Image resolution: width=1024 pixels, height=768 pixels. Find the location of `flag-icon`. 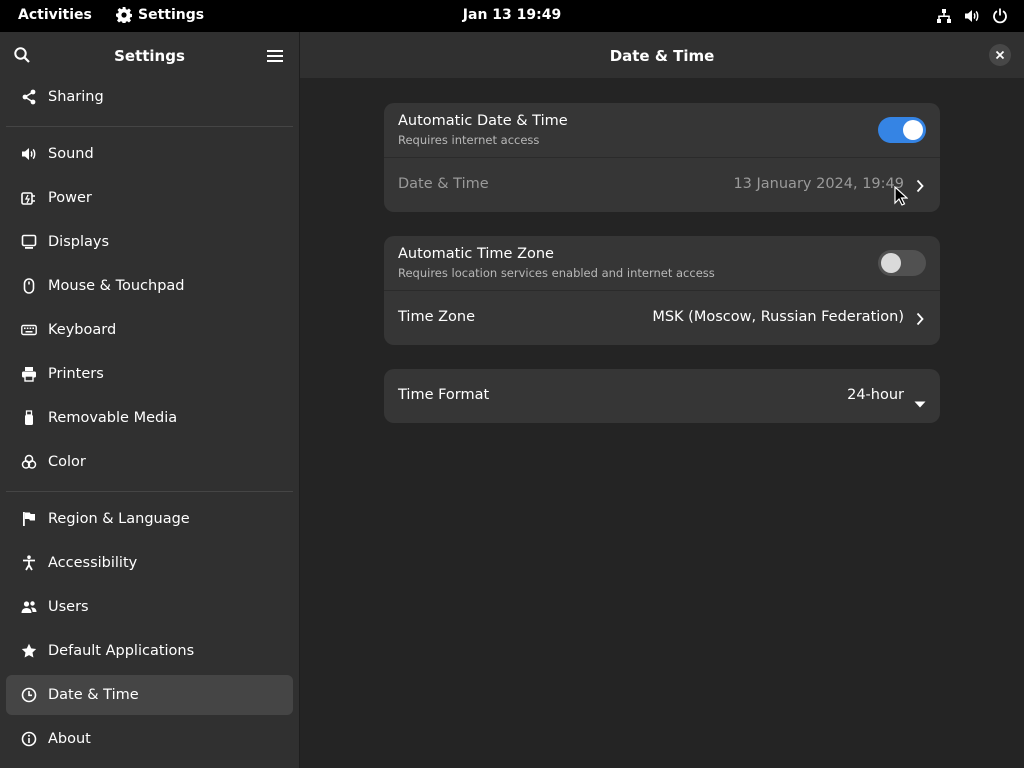

flag-icon is located at coordinates (29, 519).